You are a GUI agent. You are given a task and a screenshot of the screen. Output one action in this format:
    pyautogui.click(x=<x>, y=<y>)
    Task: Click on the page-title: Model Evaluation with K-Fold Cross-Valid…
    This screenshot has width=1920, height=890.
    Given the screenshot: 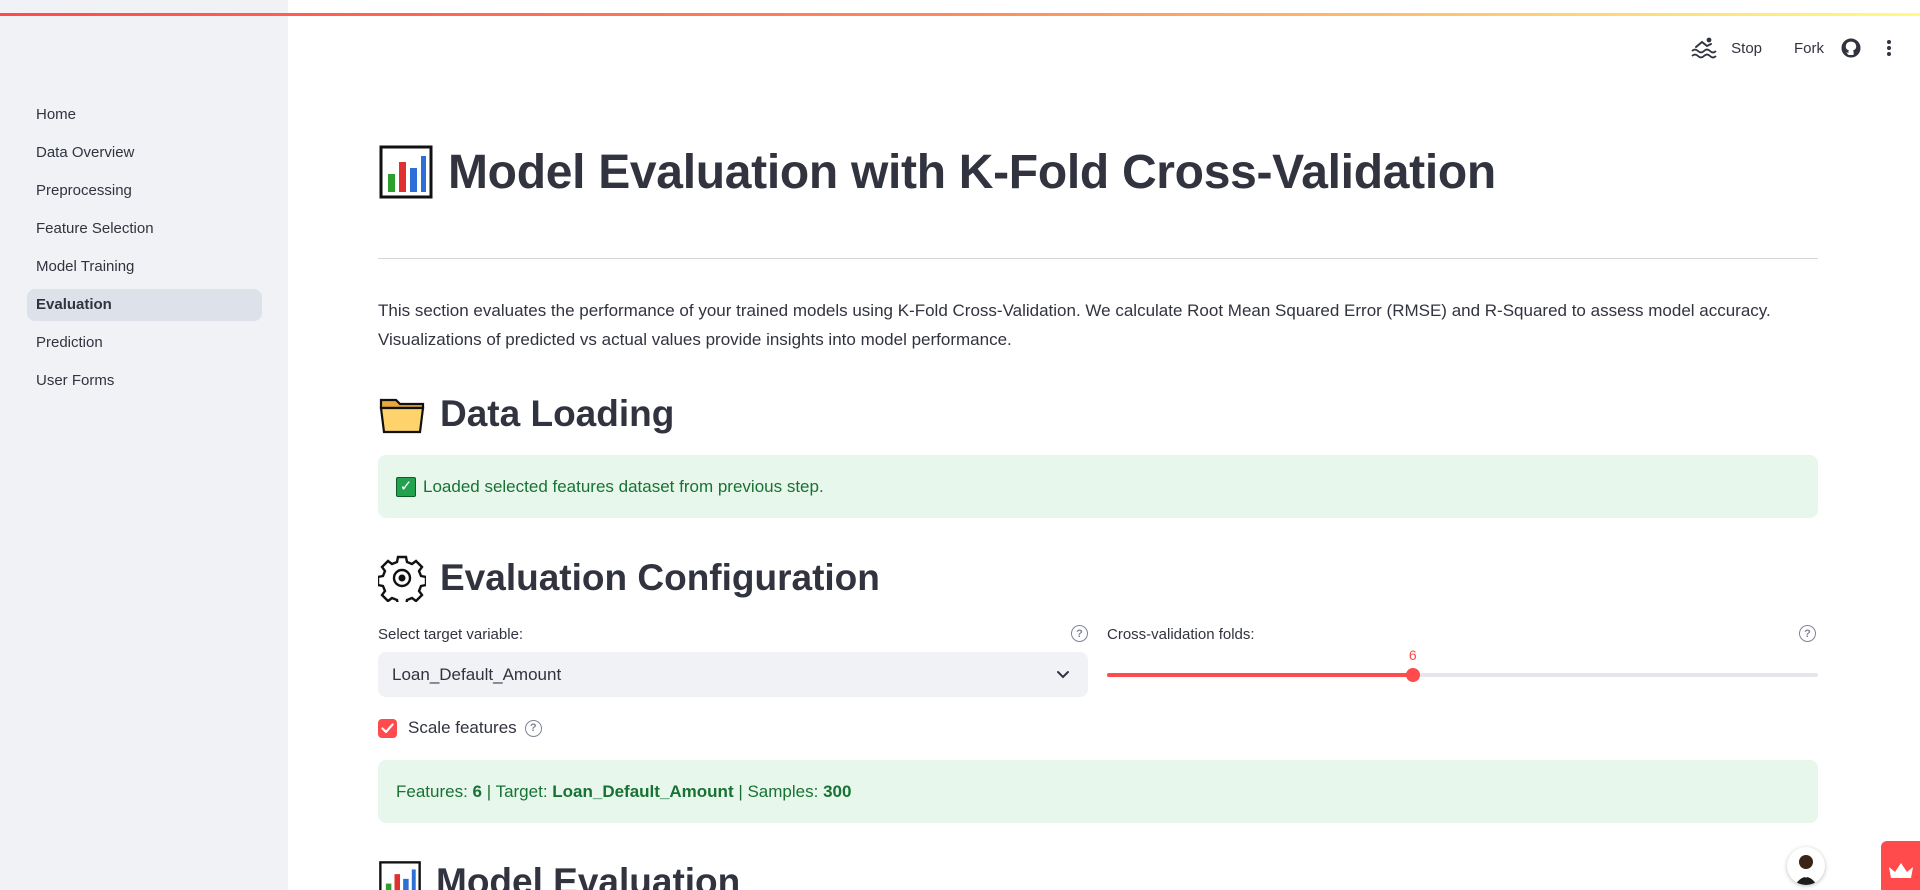 What is the action you would take?
    pyautogui.click(x=937, y=172)
    